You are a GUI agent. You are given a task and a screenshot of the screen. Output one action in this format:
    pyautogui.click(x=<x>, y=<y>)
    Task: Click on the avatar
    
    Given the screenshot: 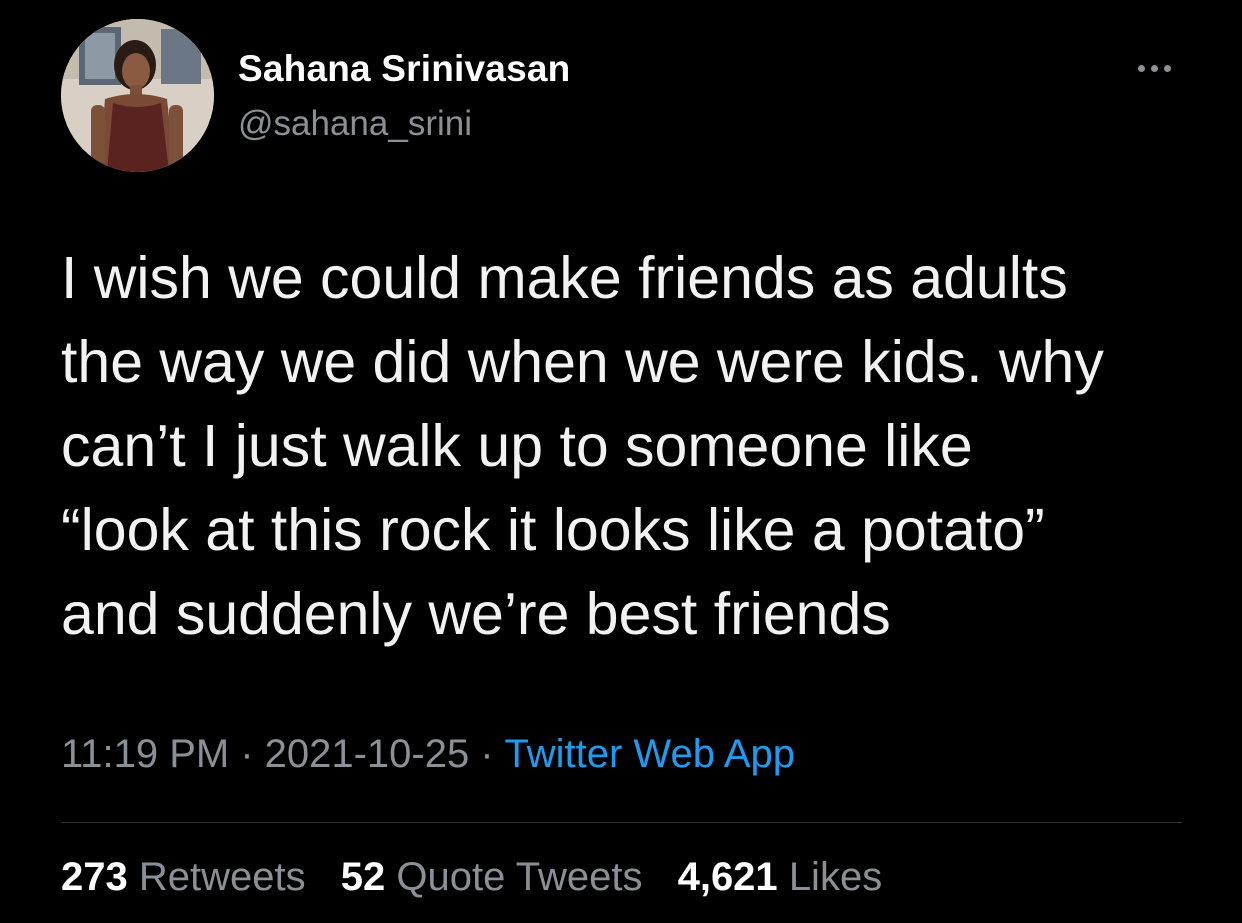 What is the action you would take?
    pyautogui.click(x=137, y=95)
    